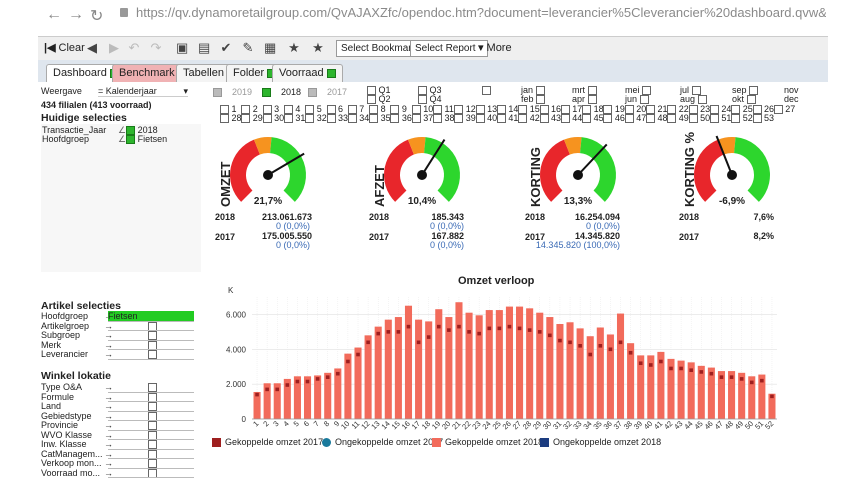 The image size is (850, 497). I want to click on weergave-dropdown: = Kalenderjaar ▾, so click(143, 91).